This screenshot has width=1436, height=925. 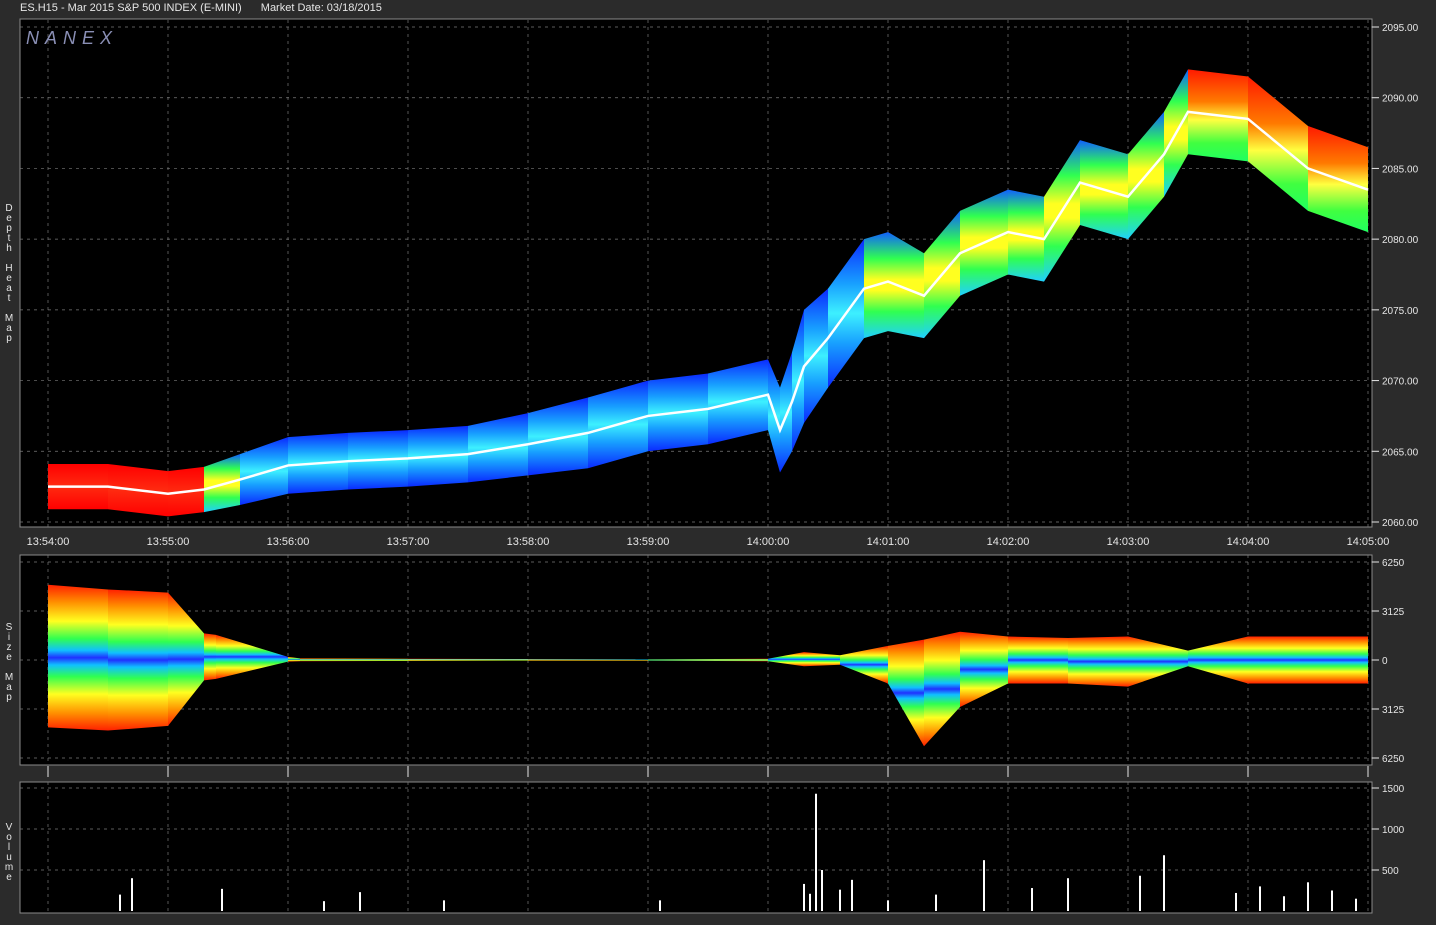 What do you see at coordinates (1248, 542) in the screenshot?
I see `x-tick-label: 14:04:00` at bounding box center [1248, 542].